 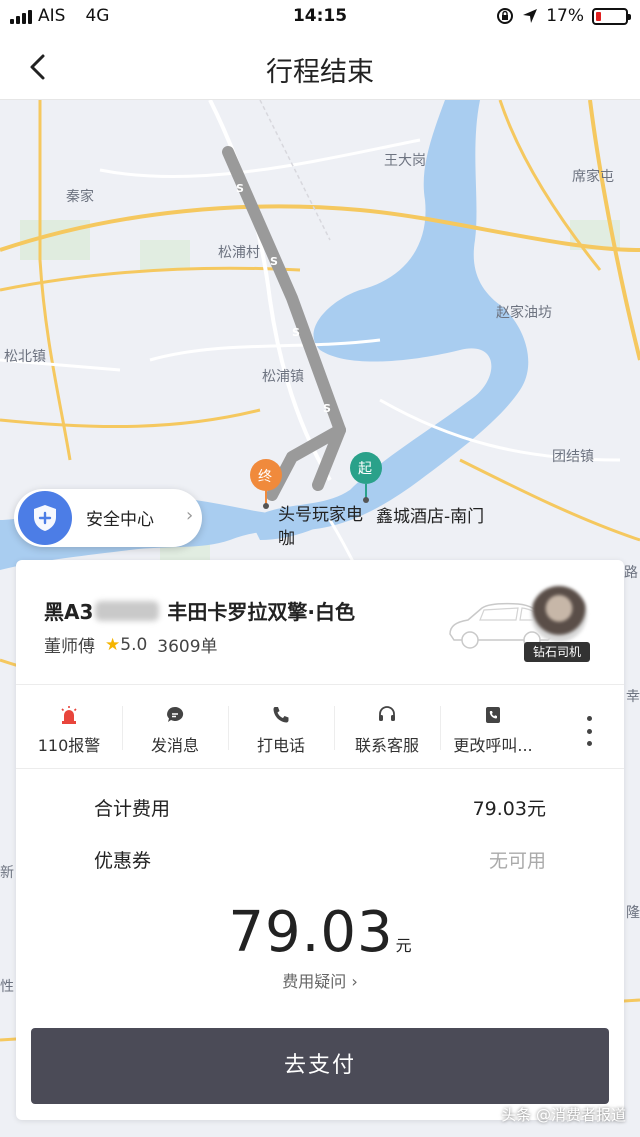 What do you see at coordinates (633, 913) in the screenshot?
I see `map-edge-label: 隆` at bounding box center [633, 913].